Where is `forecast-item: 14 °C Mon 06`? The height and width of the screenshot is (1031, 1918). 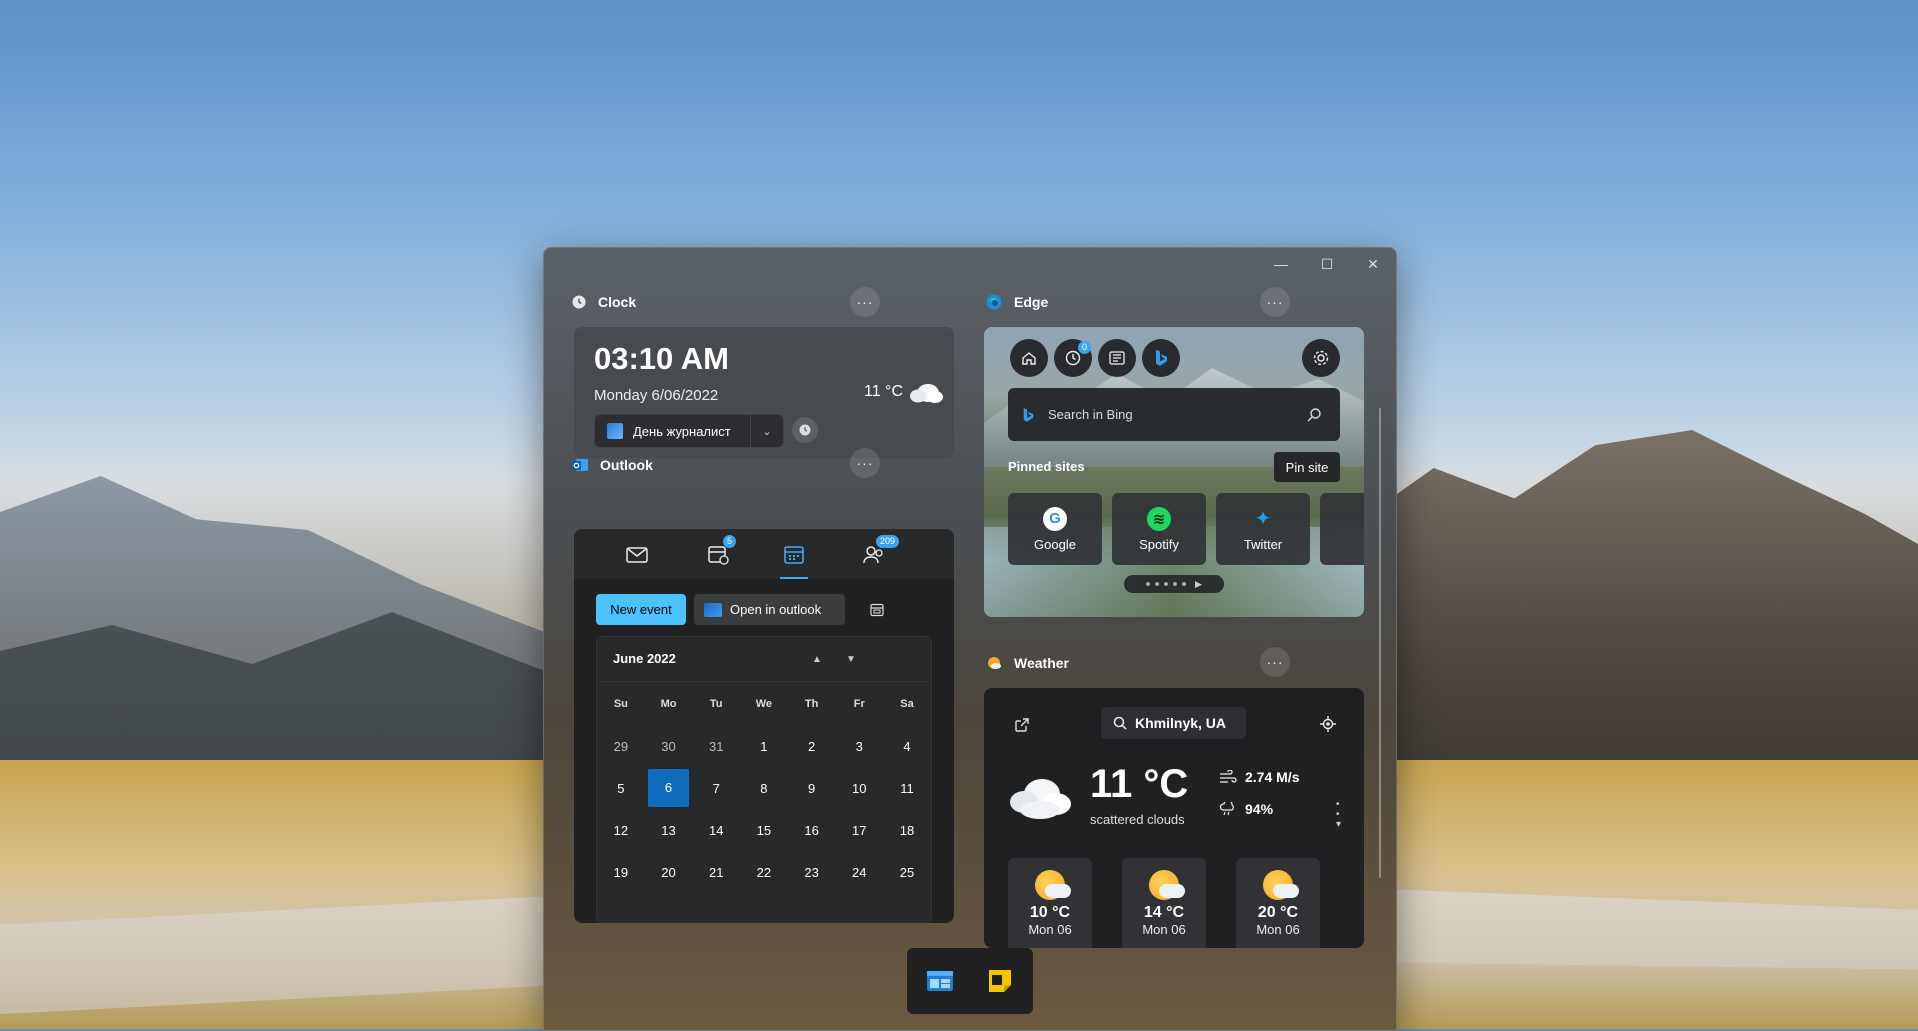
forecast-item: 14 °C Mon 06 is located at coordinates (1164, 903).